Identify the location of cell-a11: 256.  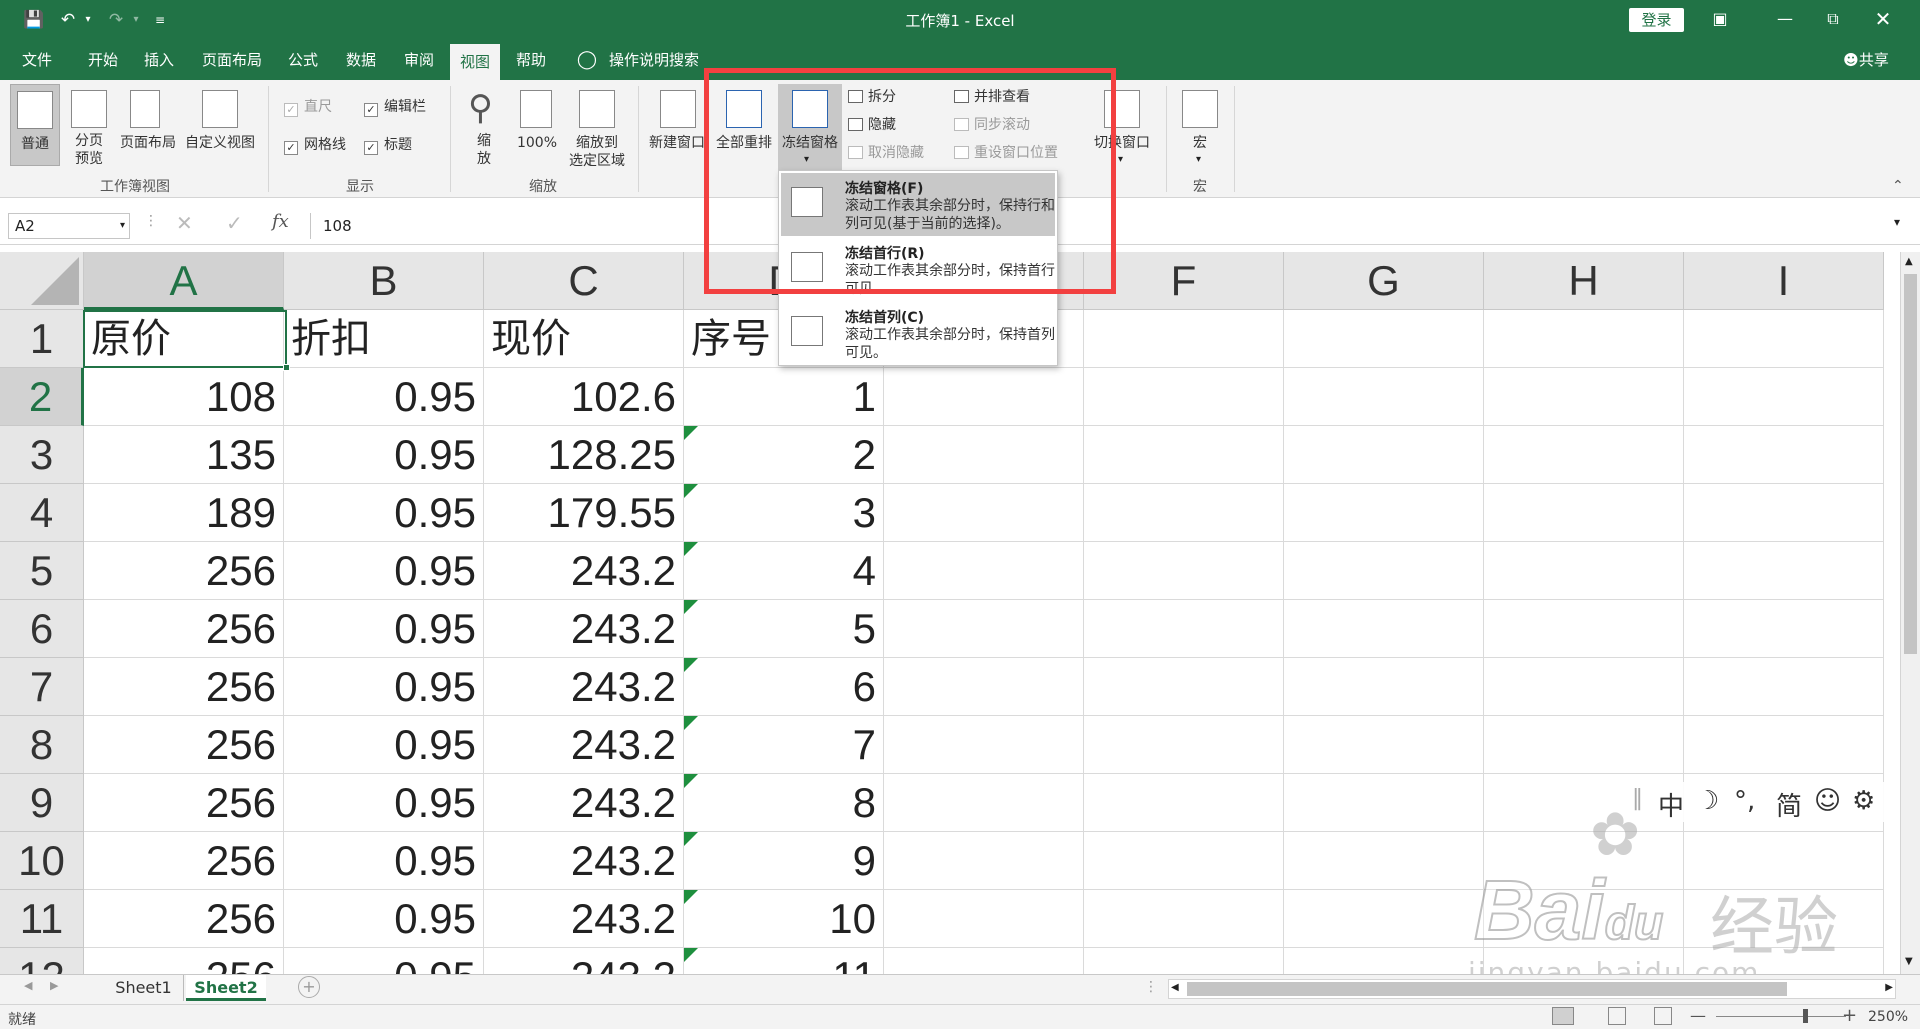
(184, 919).